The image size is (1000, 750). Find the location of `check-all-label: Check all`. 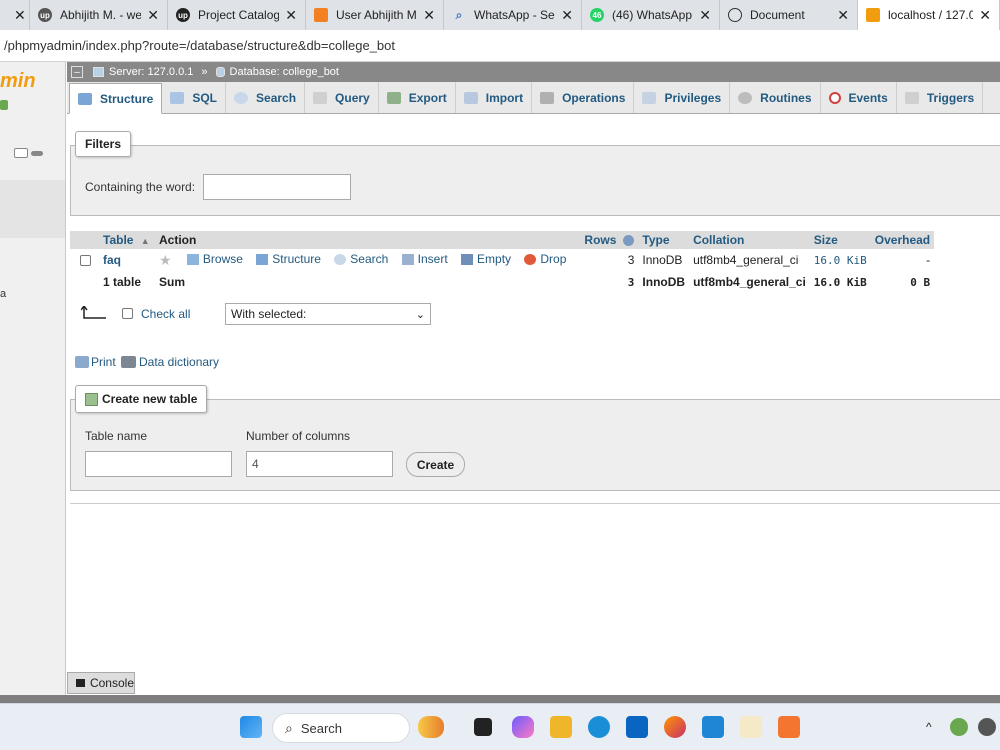

check-all-label: Check all is located at coordinates (165, 314).